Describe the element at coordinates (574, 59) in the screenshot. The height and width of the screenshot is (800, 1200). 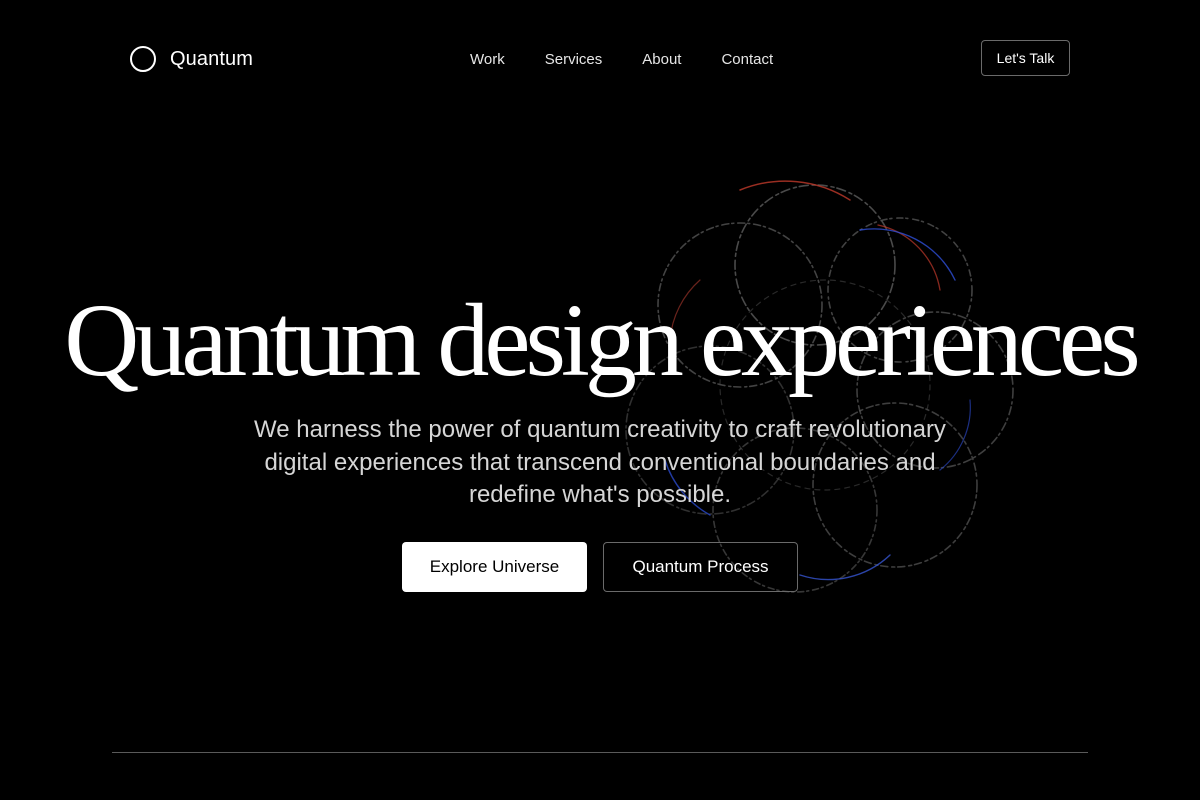
I see `nav-link-services: Services` at that location.